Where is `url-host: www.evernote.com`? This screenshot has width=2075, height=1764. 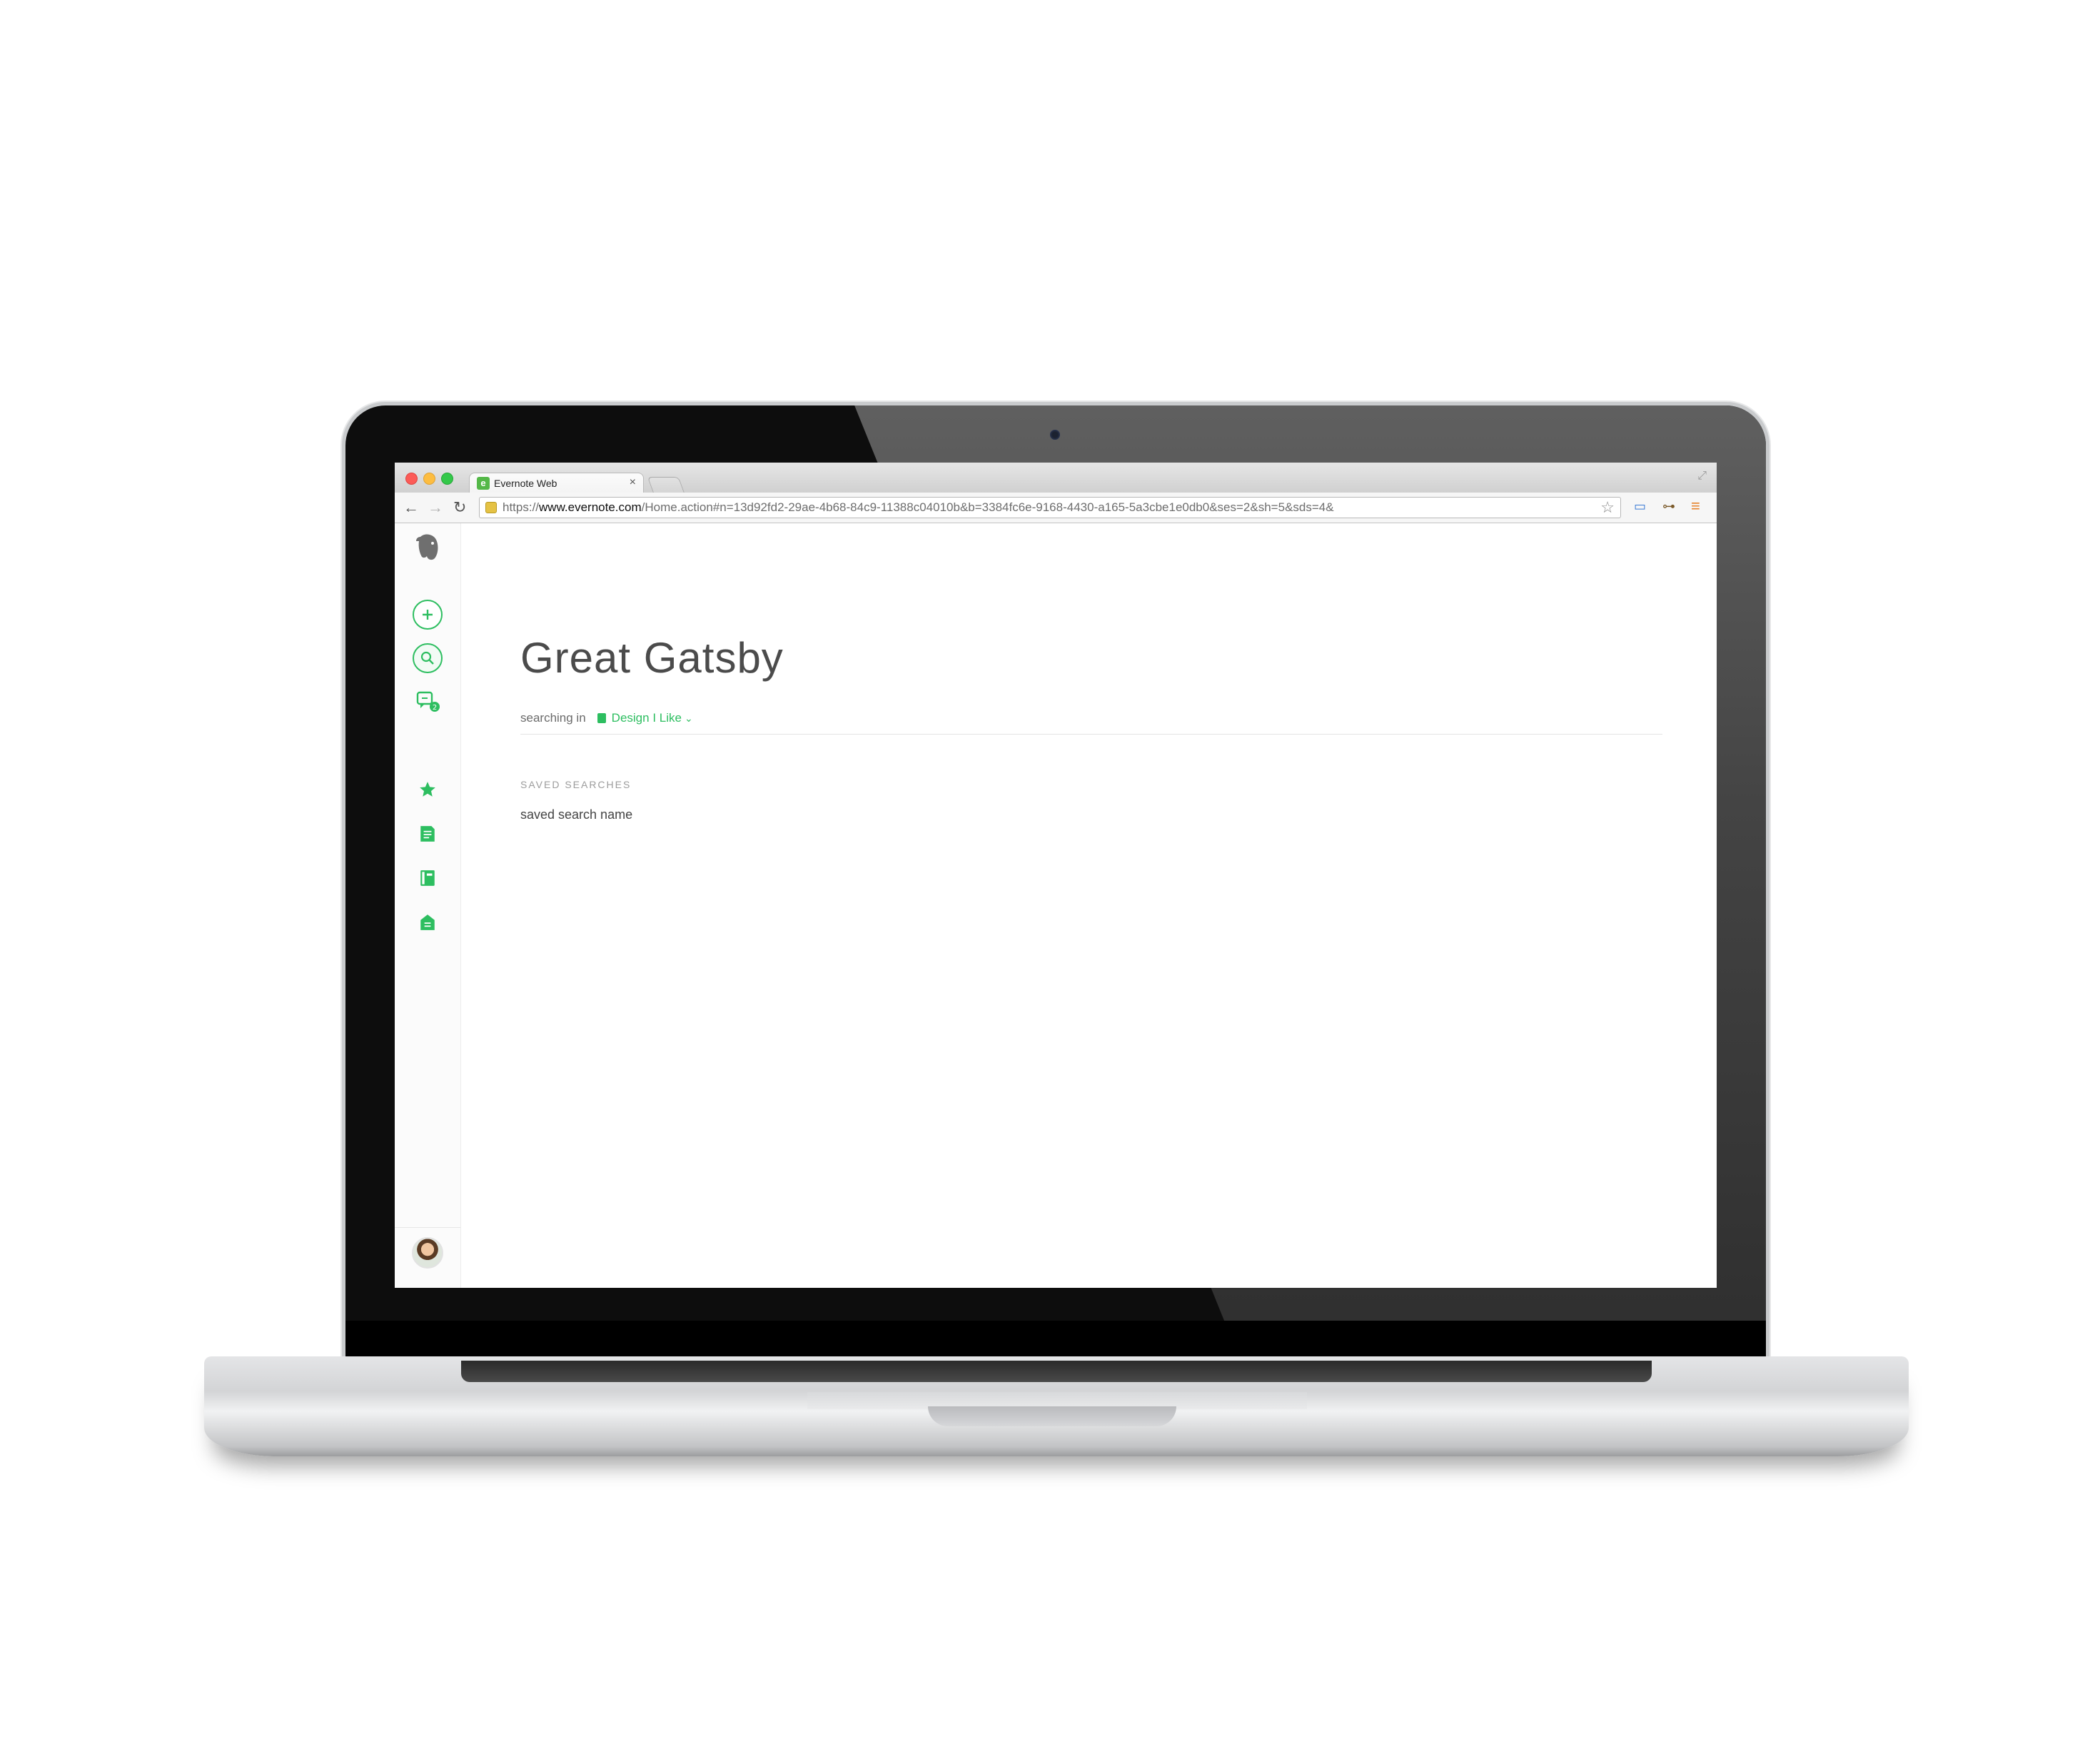
url-host: www.evernote.com is located at coordinates (590, 507).